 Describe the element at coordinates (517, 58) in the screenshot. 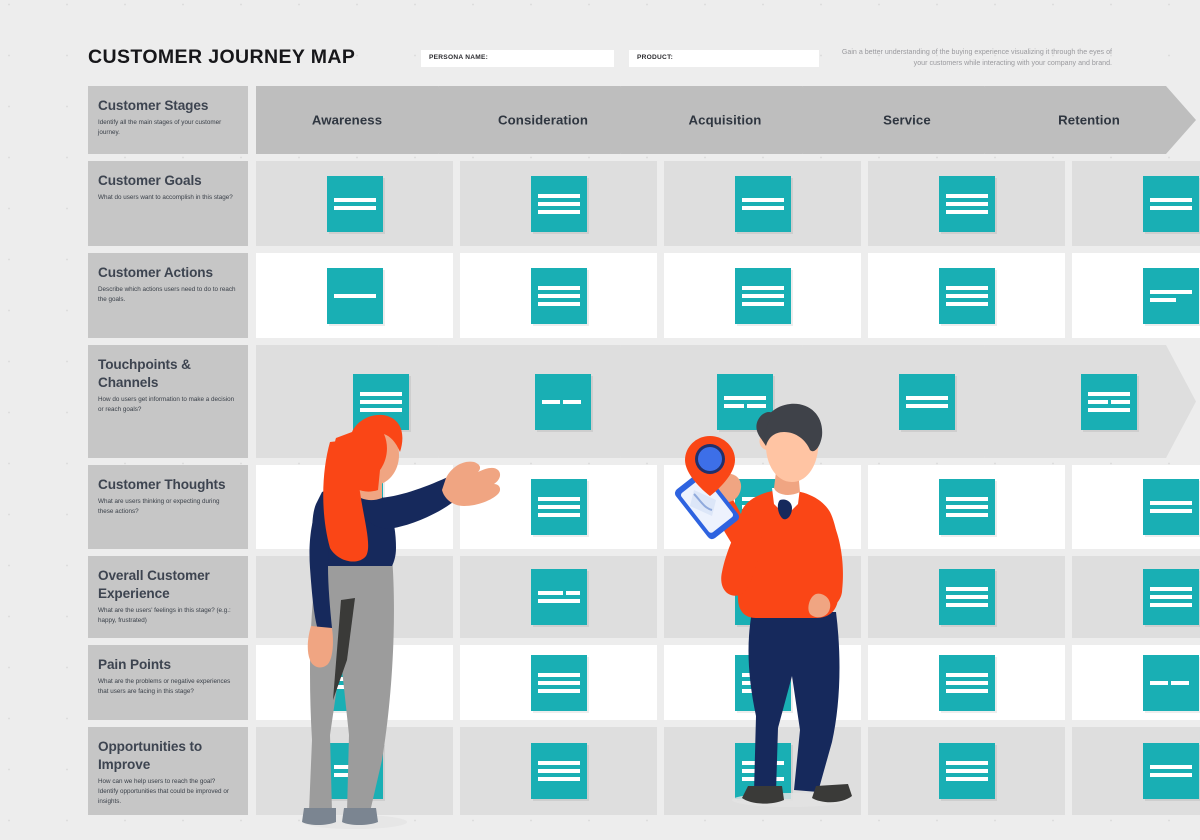

I see `persona-name-field: PERSONA NAME:` at that location.